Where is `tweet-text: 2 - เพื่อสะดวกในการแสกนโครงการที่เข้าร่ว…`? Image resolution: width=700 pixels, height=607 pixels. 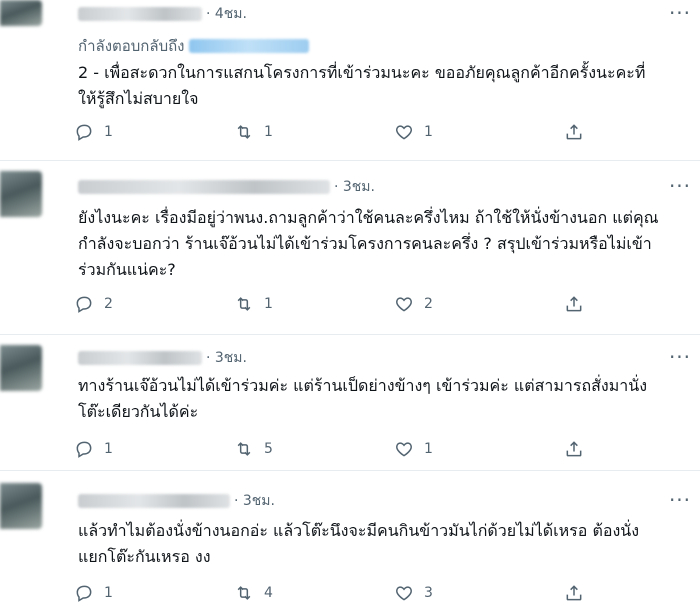
tweet-text: 2 - เพื่อสะดวกในการแสกนโครงการที่เข้าร่ว… is located at coordinates (362, 85).